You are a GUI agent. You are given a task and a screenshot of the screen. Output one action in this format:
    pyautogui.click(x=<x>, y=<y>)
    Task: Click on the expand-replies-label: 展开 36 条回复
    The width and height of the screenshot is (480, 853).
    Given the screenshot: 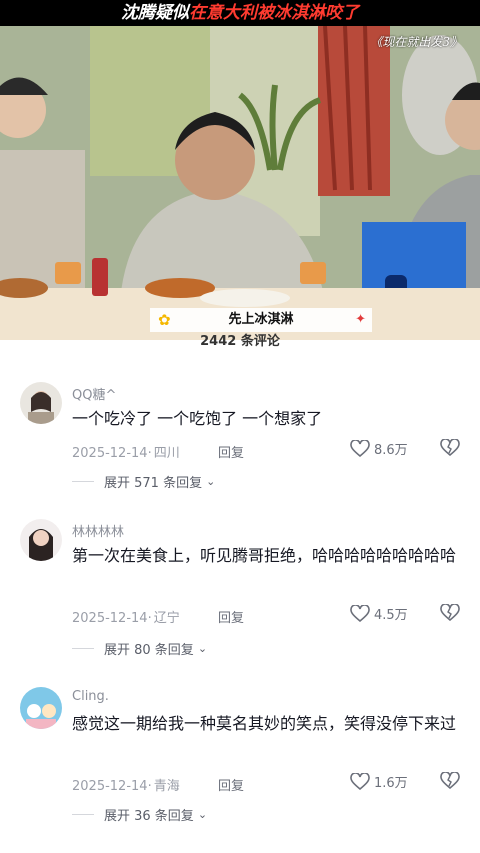 What is the action you would take?
    pyautogui.click(x=149, y=816)
    